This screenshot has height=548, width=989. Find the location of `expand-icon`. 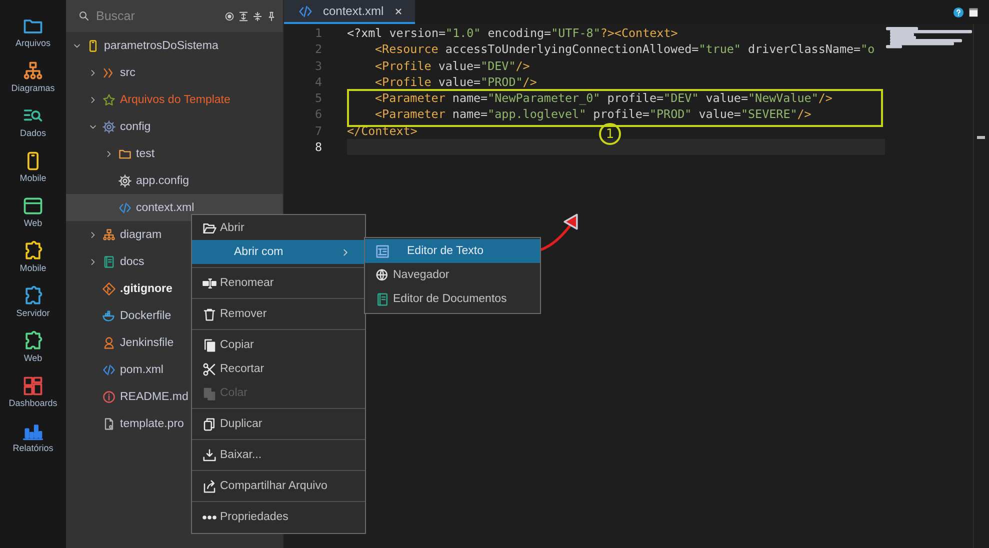

expand-icon is located at coordinates (257, 16).